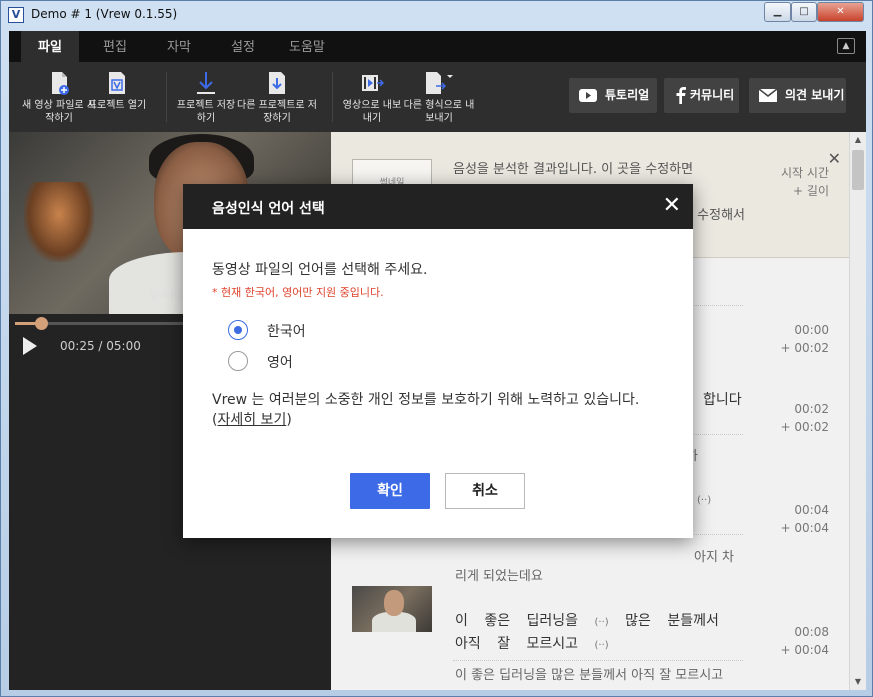  I want to click on open-project-button: 프로젝트 열기, so click(117, 91).